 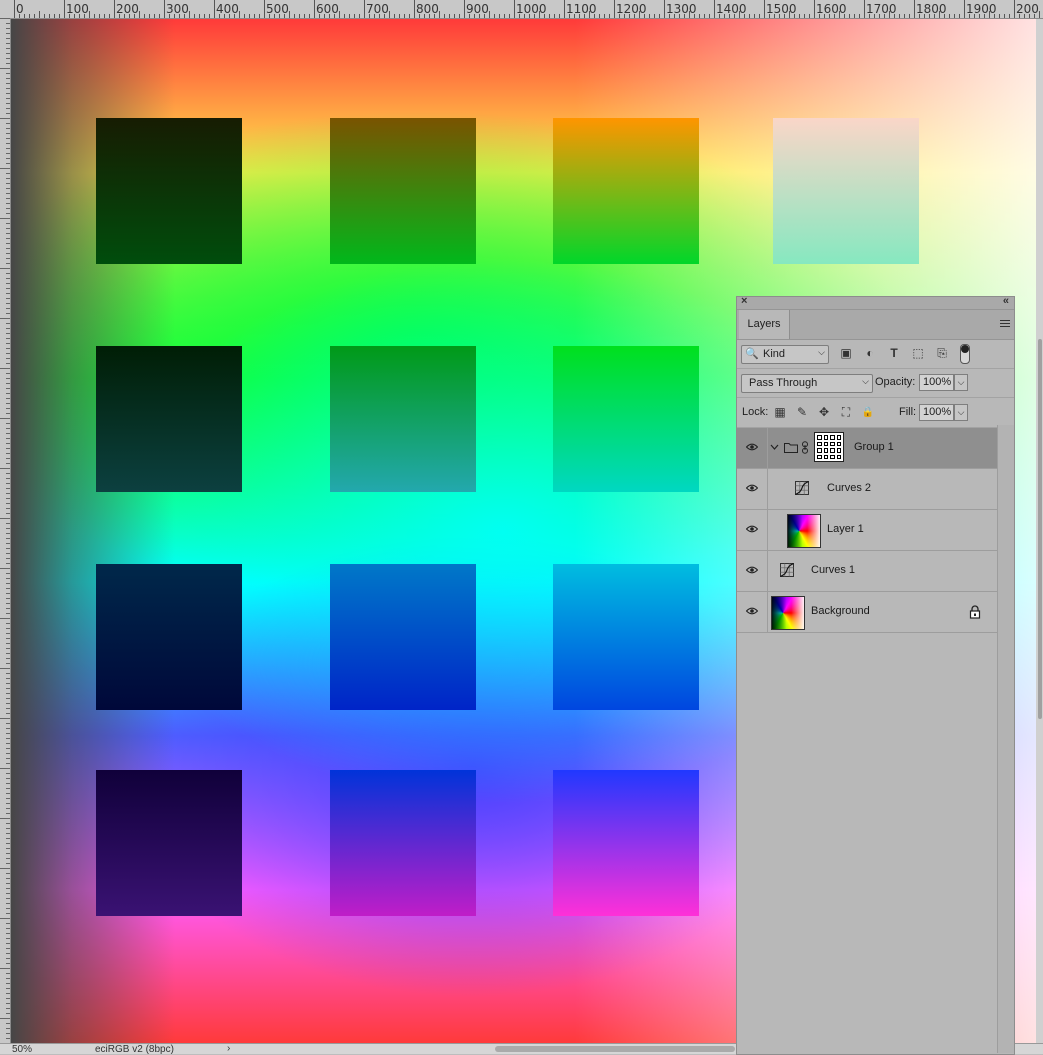 I want to click on horizontal-scroll-thumb, so click(x=615, y=1049).